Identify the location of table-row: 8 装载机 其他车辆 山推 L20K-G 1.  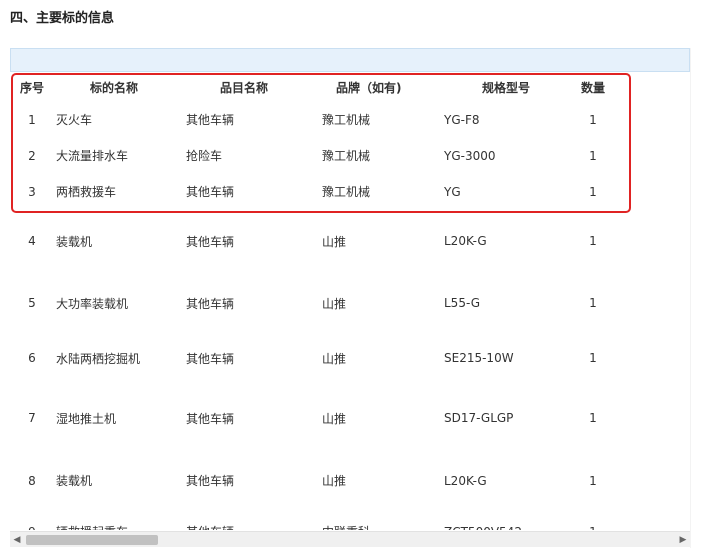
(350, 480).